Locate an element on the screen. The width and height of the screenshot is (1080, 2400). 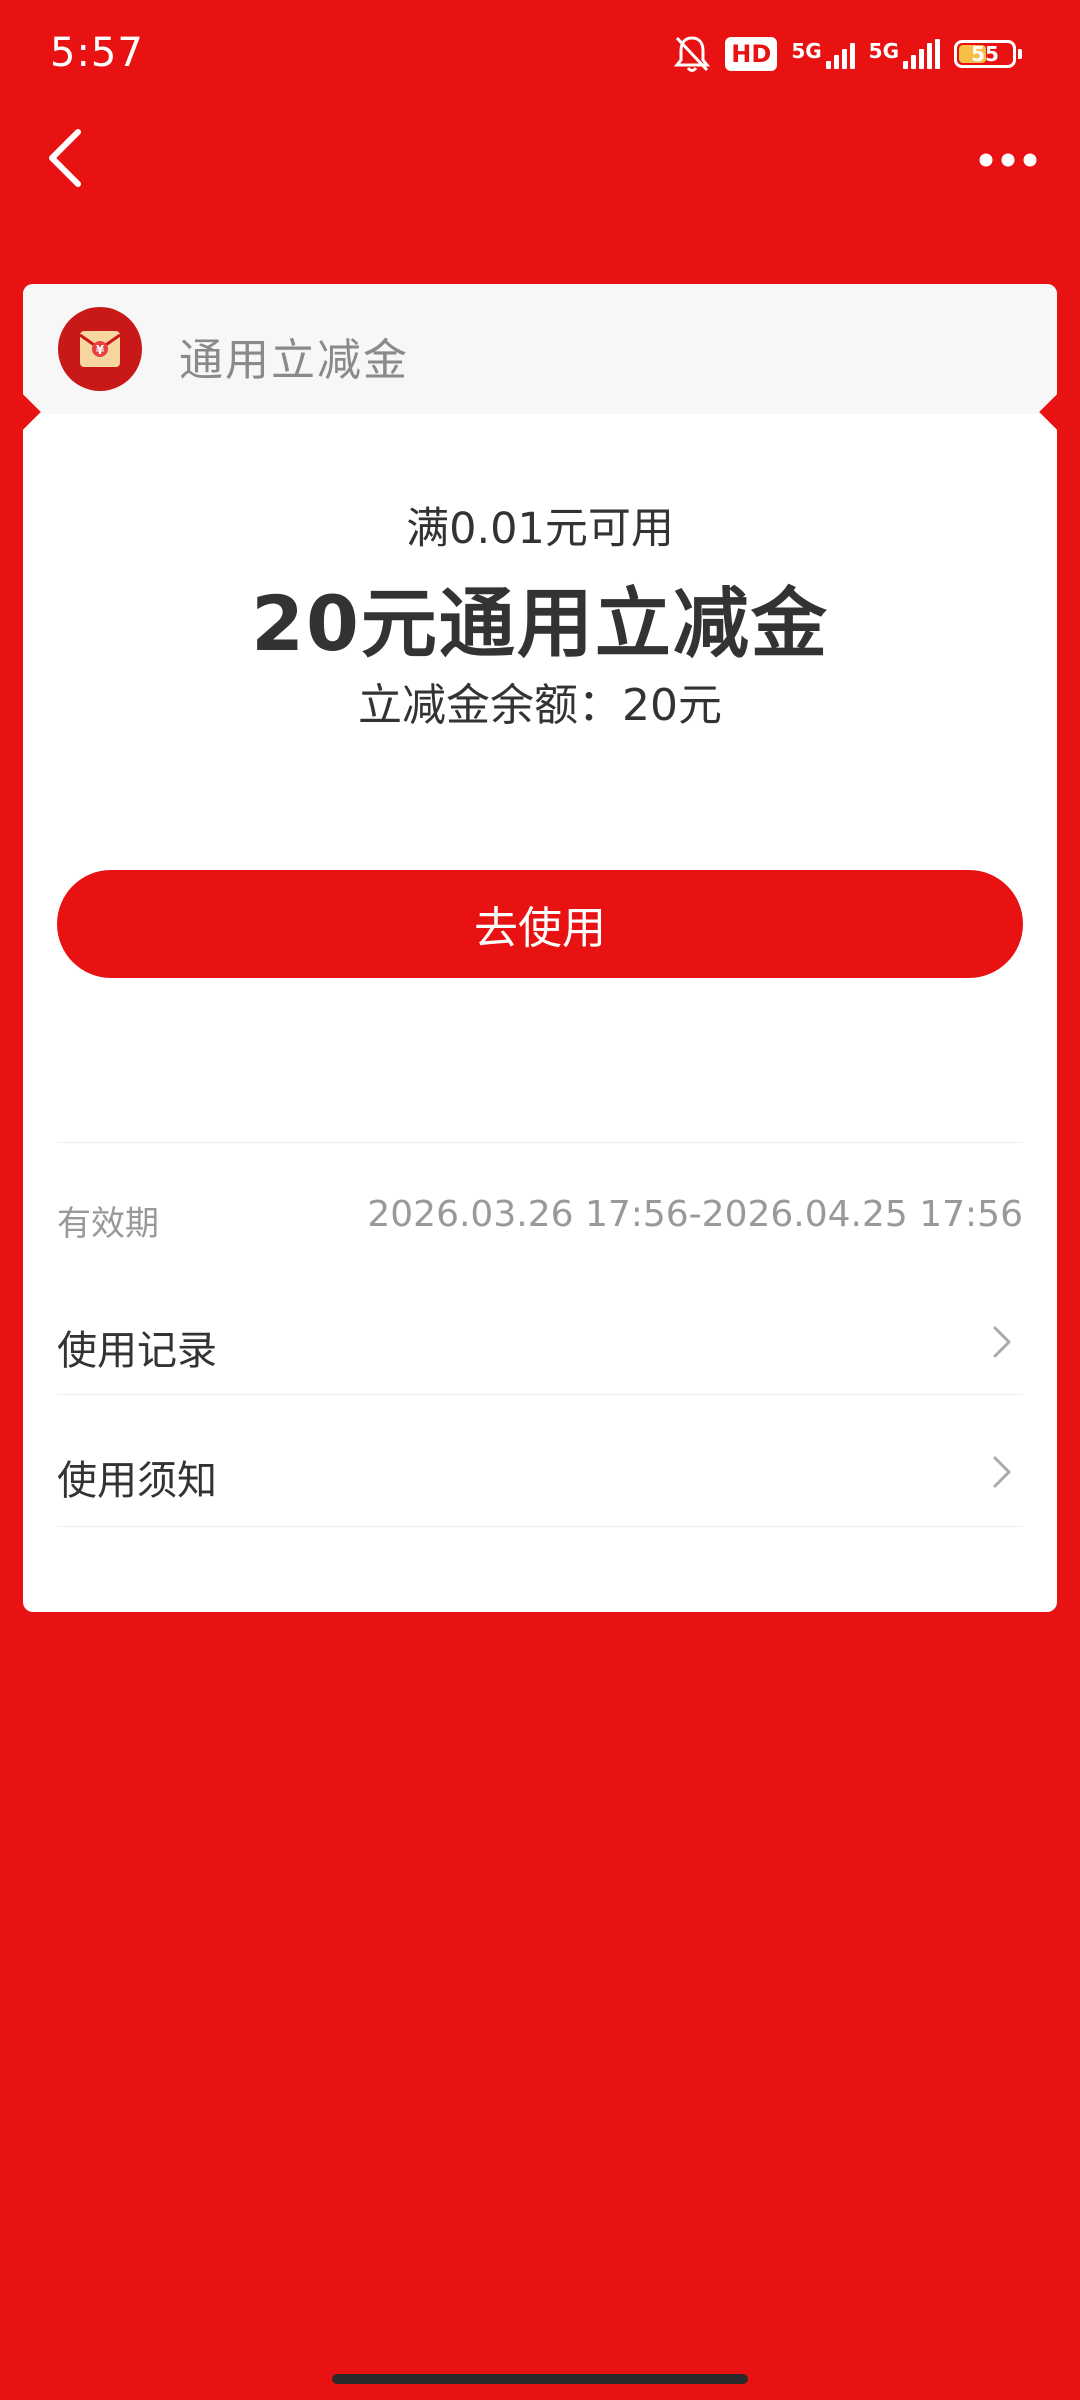
coupon-amount: 20元通用立减金 is located at coordinates (540, 623).